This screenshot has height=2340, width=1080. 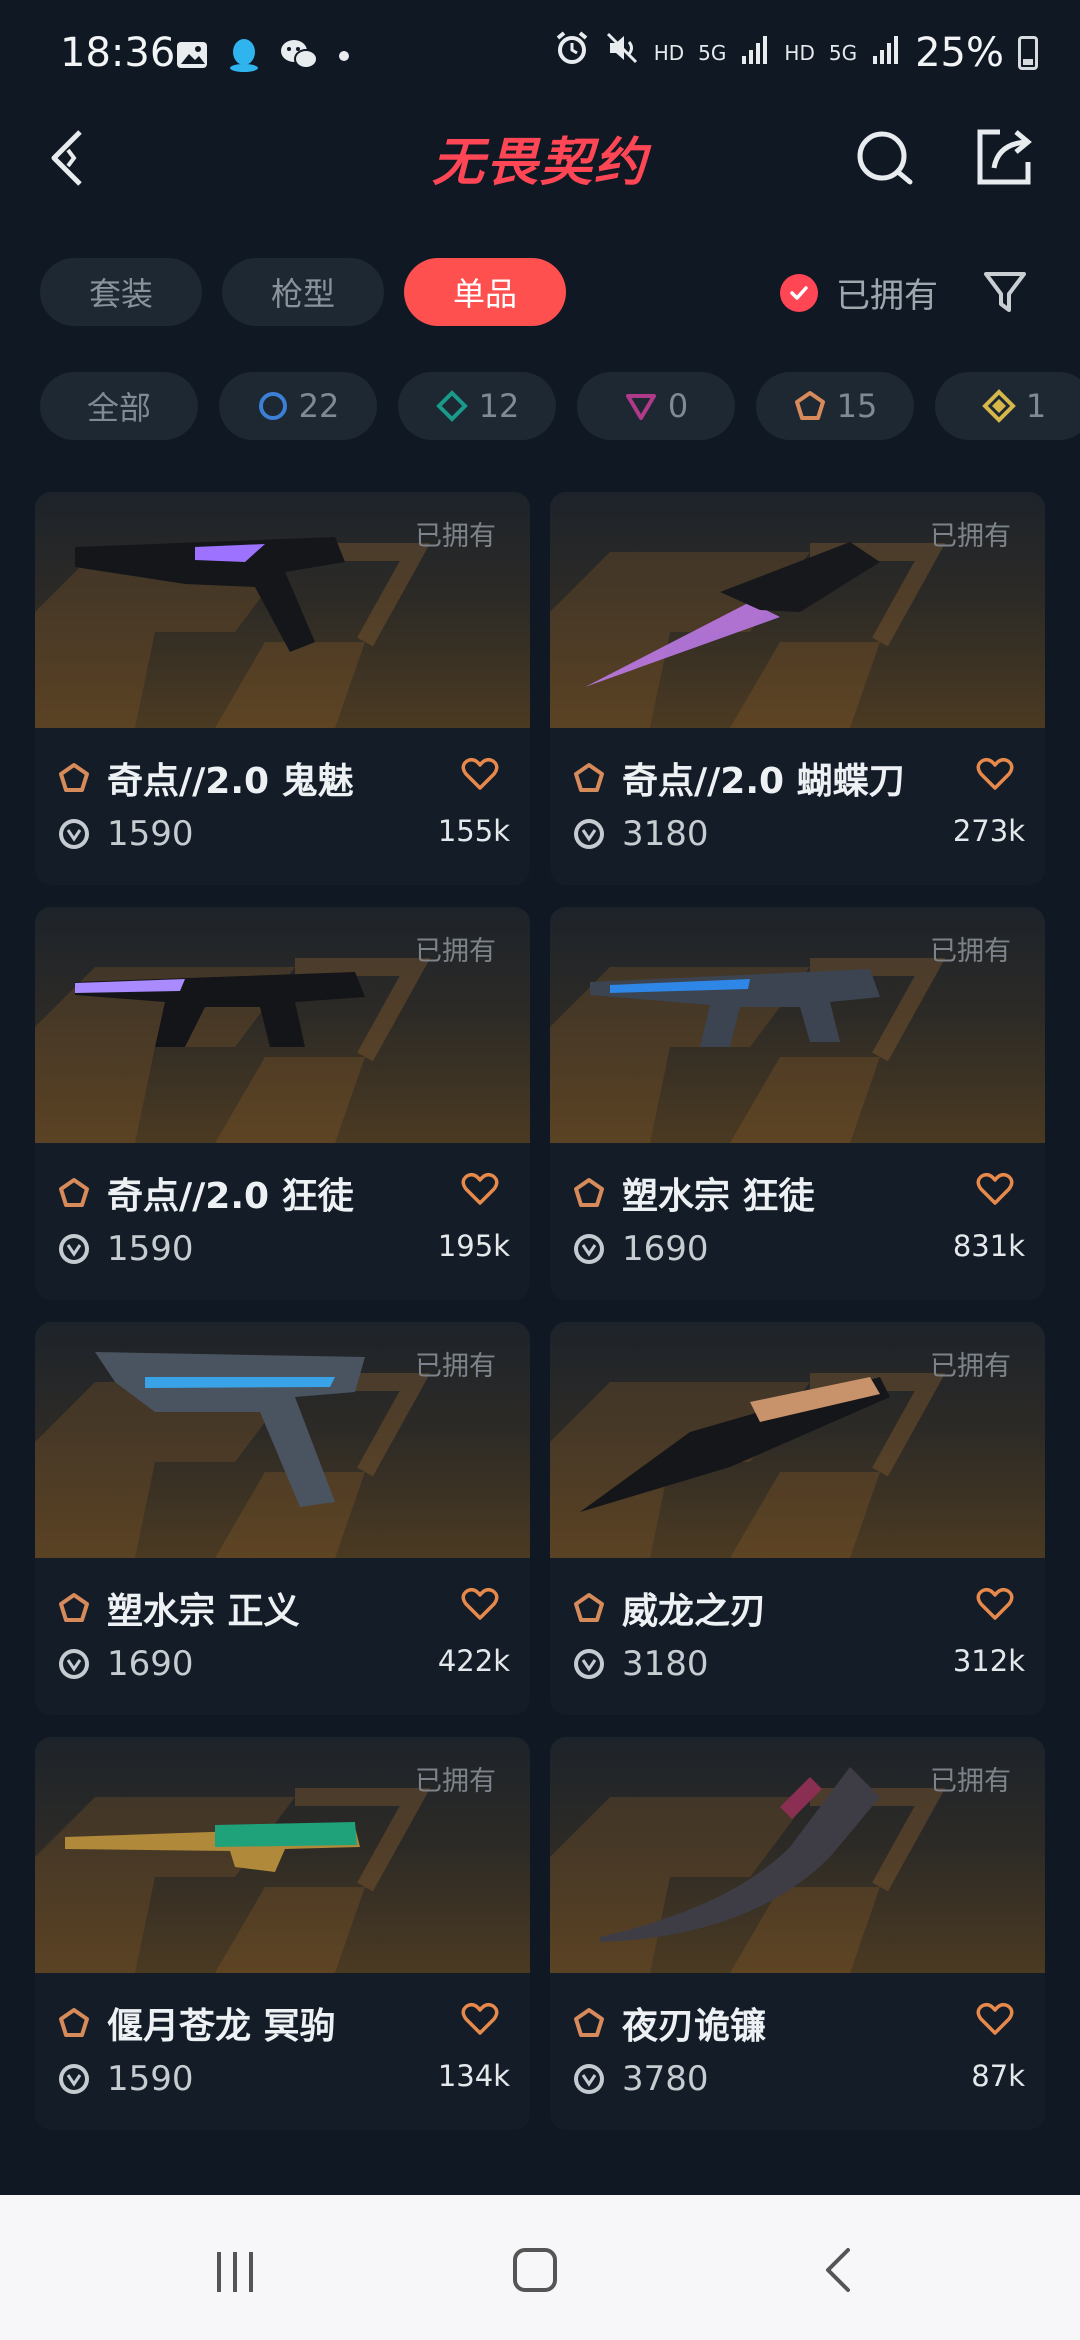 What do you see at coordinates (1005, 158) in the screenshot?
I see `share-button` at bounding box center [1005, 158].